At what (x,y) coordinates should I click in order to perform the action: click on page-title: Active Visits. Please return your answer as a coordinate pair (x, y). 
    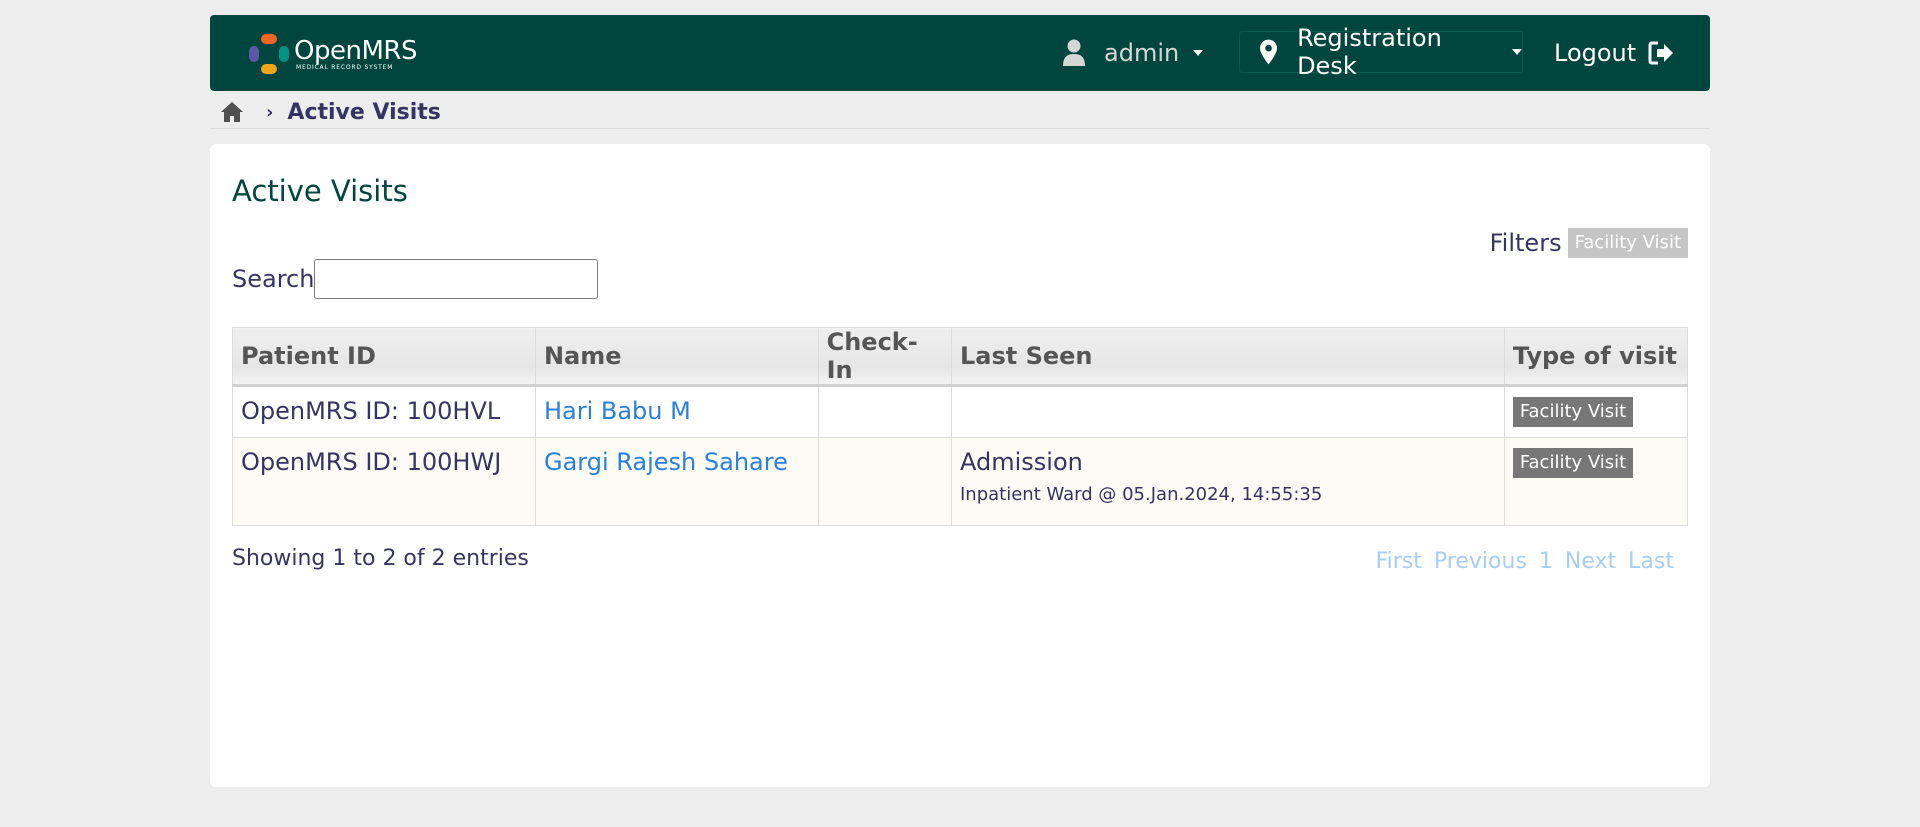
    Looking at the image, I should click on (320, 191).